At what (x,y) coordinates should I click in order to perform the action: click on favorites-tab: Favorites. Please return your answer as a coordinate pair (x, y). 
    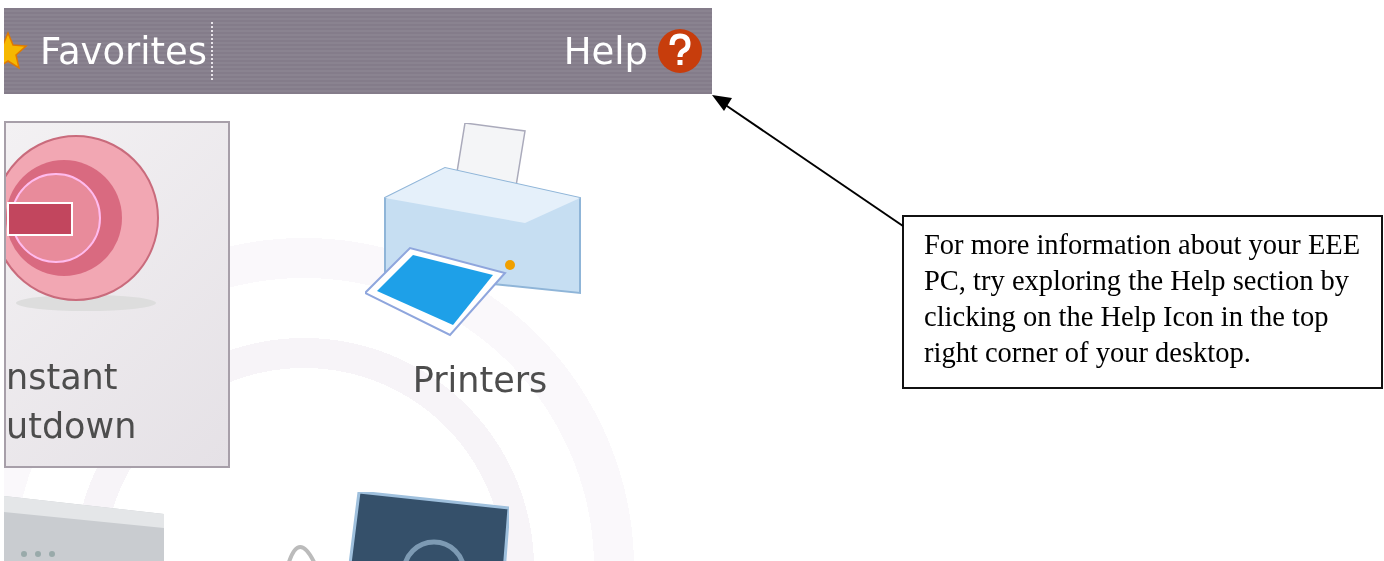
    Looking at the image, I should click on (127, 51).